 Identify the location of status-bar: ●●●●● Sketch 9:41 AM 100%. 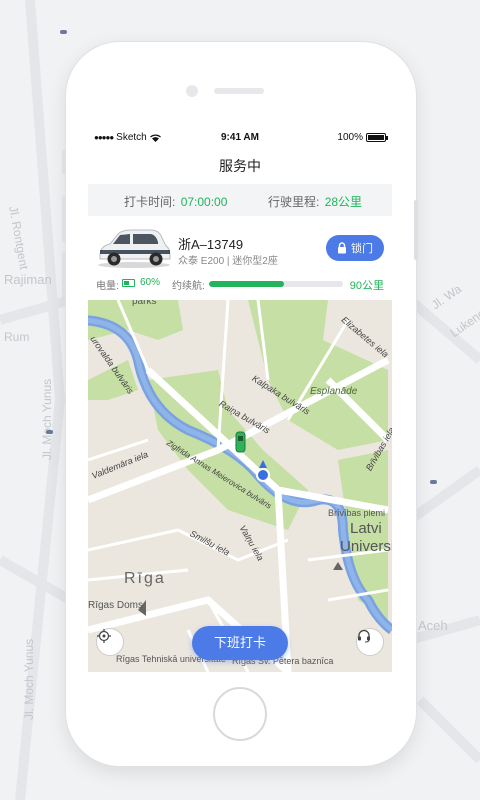
(240, 138).